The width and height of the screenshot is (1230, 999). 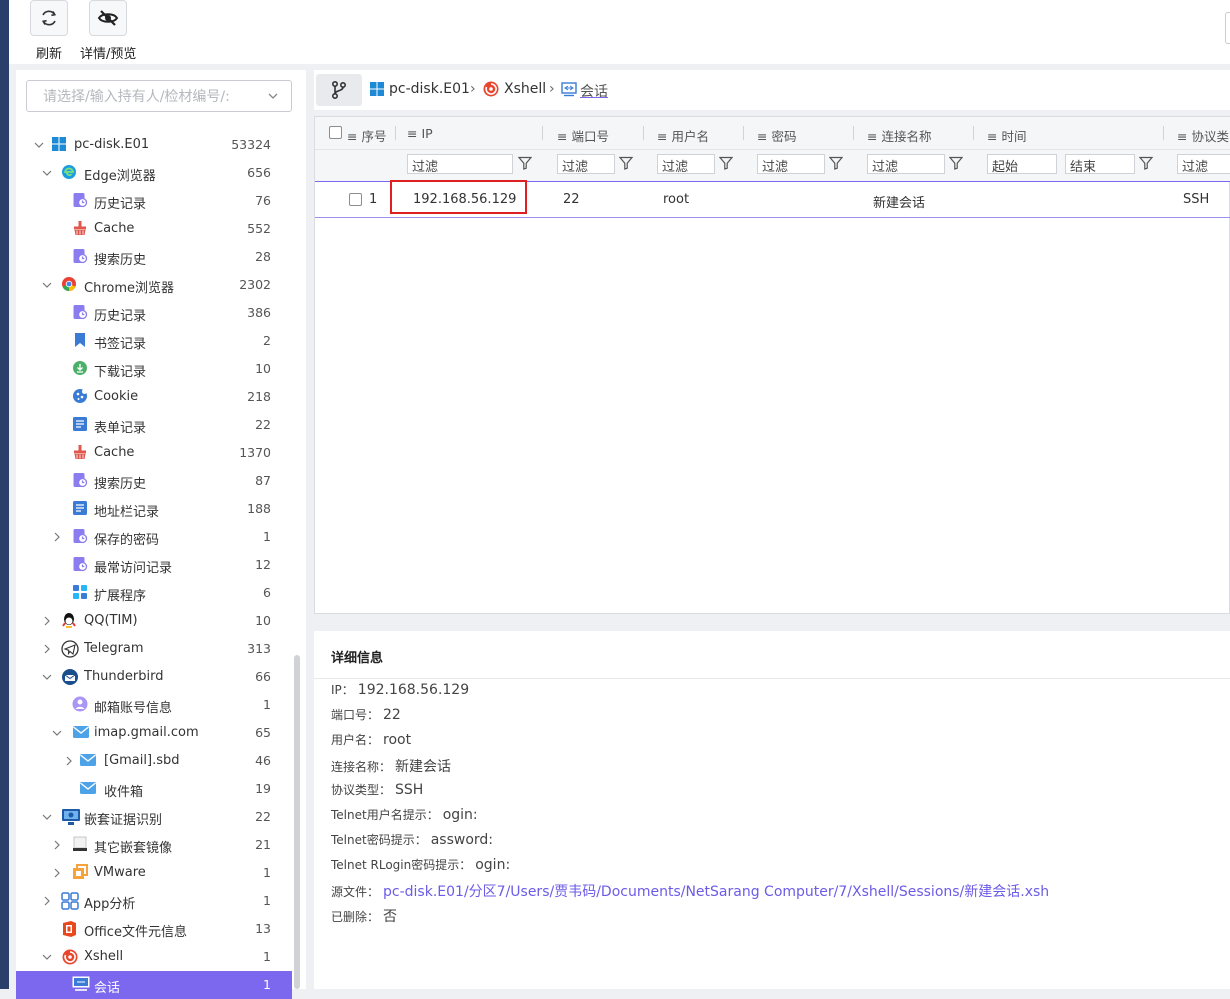 I want to click on tree-item: 历史记录 76, so click(x=154, y=201).